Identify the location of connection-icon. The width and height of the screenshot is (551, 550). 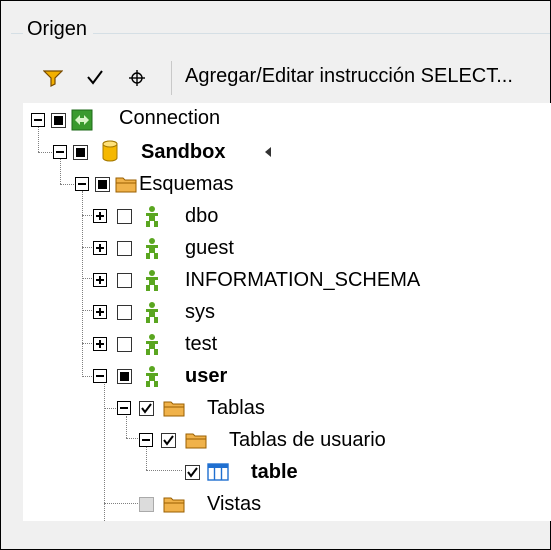
(82, 120).